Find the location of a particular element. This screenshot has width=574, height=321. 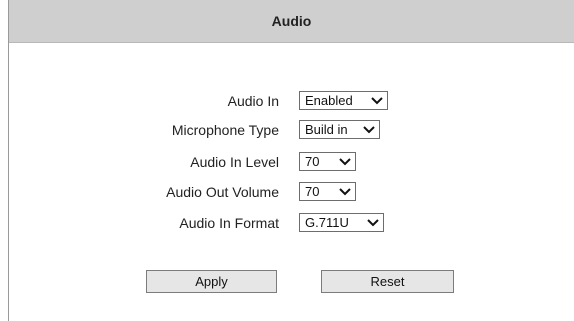

audio-in-format-label: Audio In Format is located at coordinates (229, 223).